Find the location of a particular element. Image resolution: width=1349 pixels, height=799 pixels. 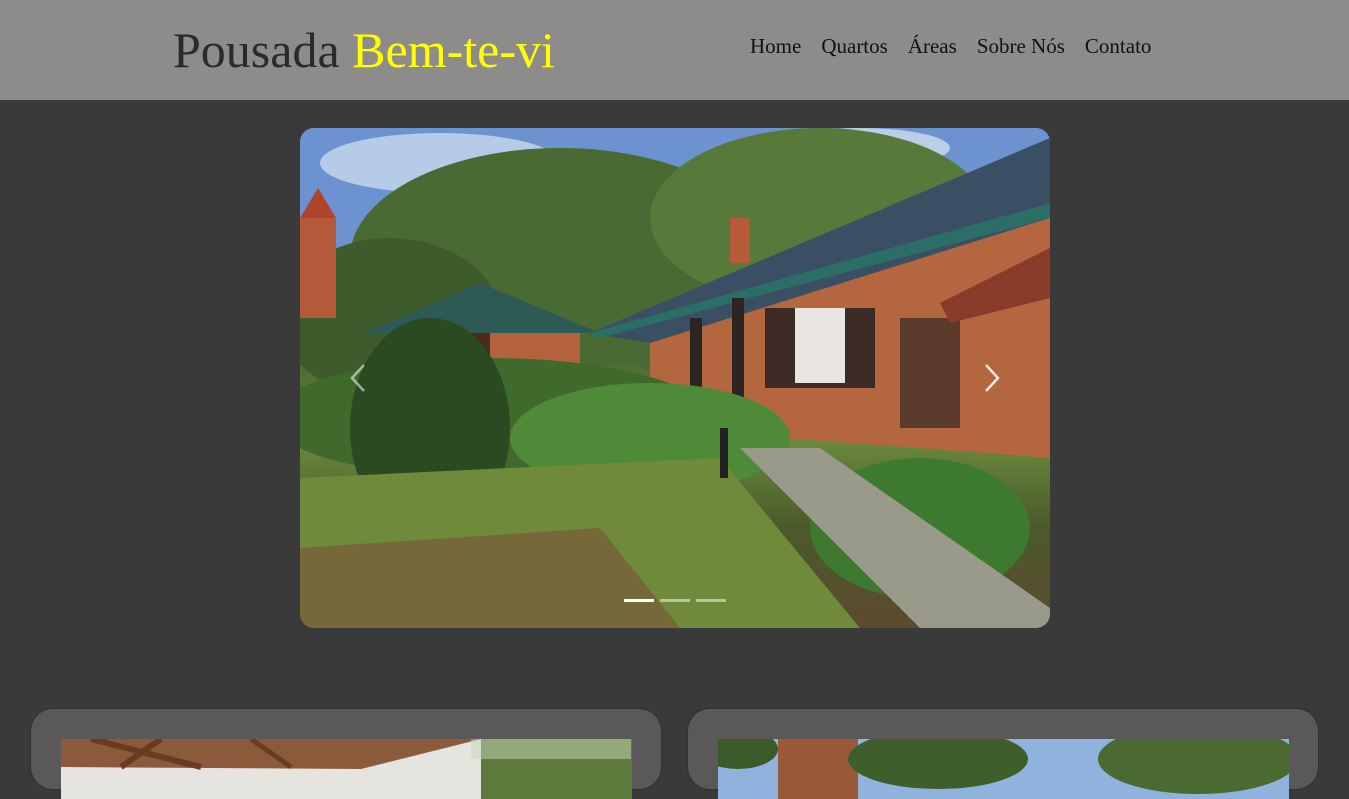

brand-name-accent: Bem-te-vi is located at coordinates (453, 50).